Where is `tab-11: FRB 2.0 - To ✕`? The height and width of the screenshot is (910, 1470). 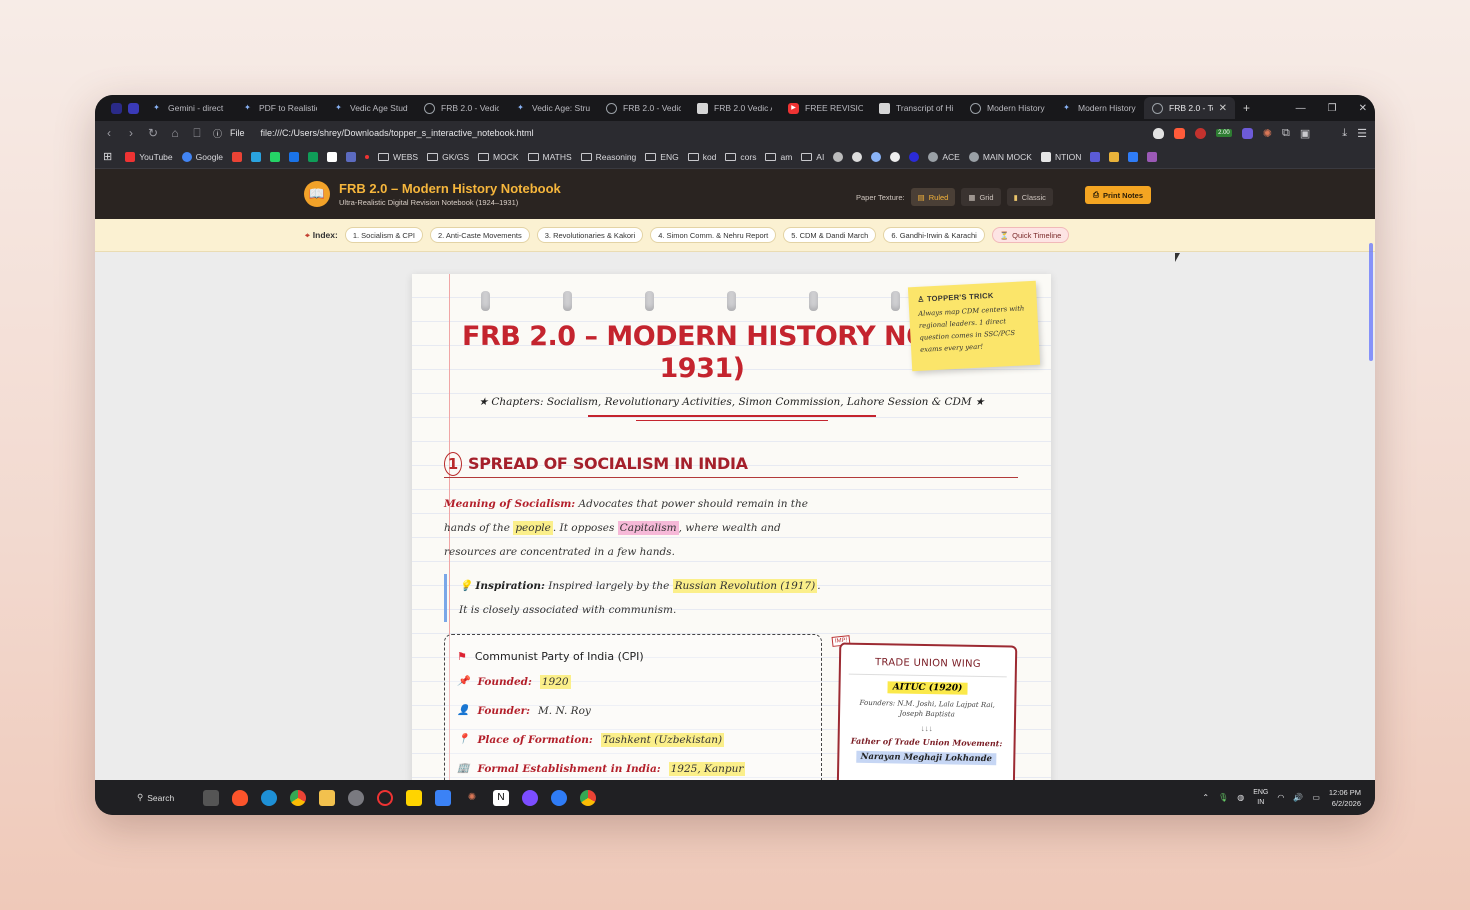 tab-11: FRB 2.0 - To ✕ is located at coordinates (1189, 108).